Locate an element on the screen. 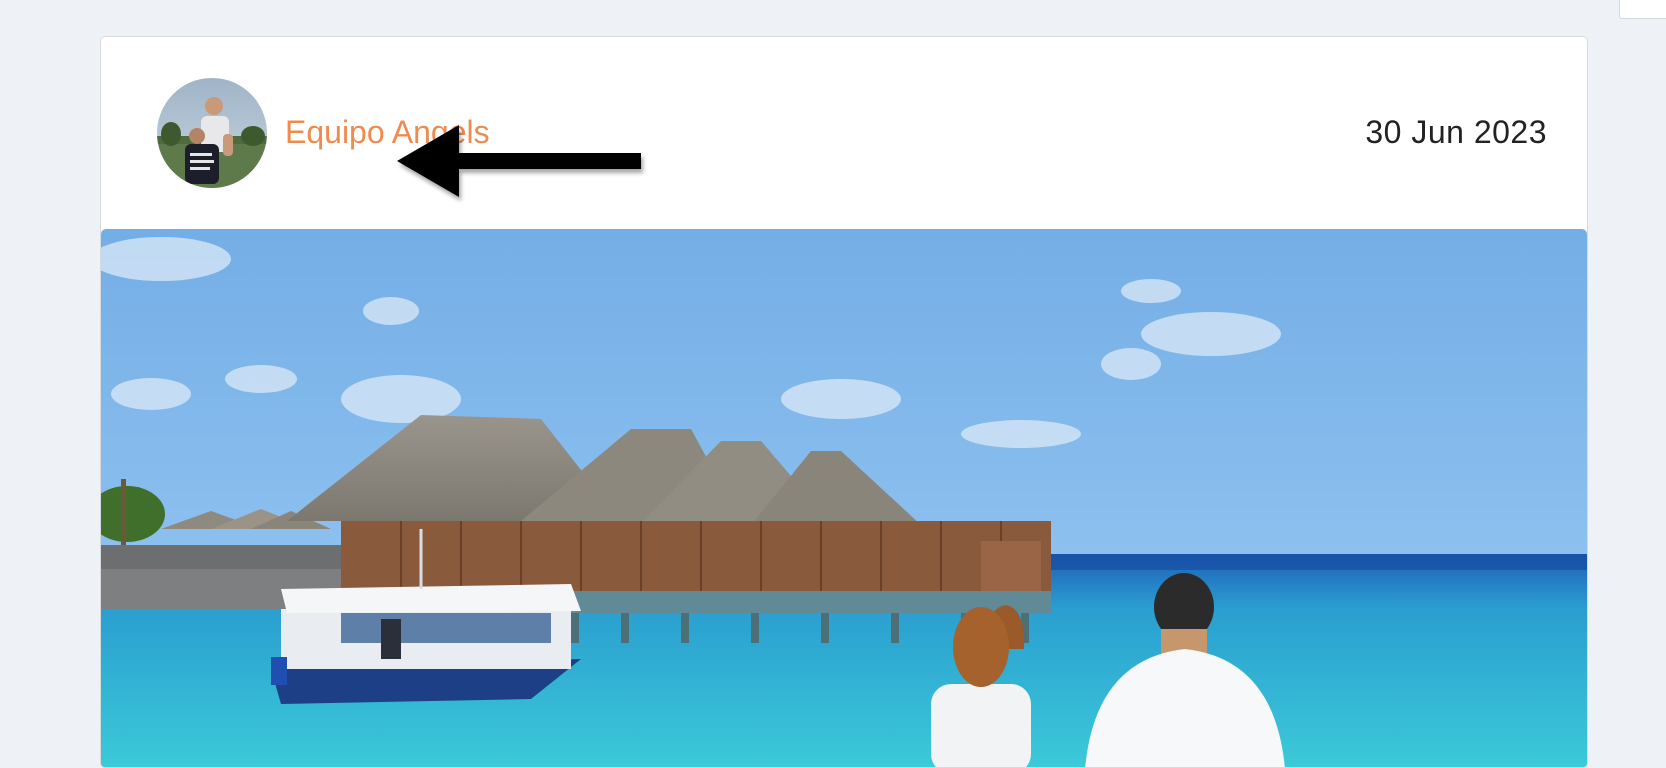 The image size is (1666, 768). post-date: 30 Jun 2023 is located at coordinates (1456, 132).